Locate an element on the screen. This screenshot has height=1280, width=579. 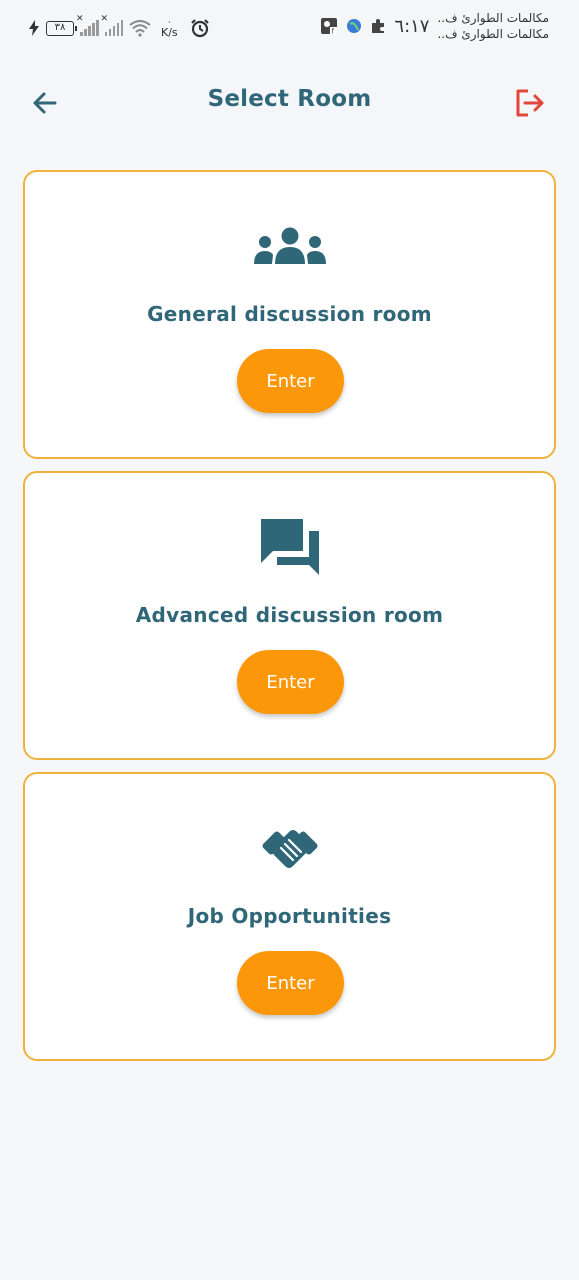
notification-line-1: مكالمات الطوارئ ف.. is located at coordinates (493, 18).